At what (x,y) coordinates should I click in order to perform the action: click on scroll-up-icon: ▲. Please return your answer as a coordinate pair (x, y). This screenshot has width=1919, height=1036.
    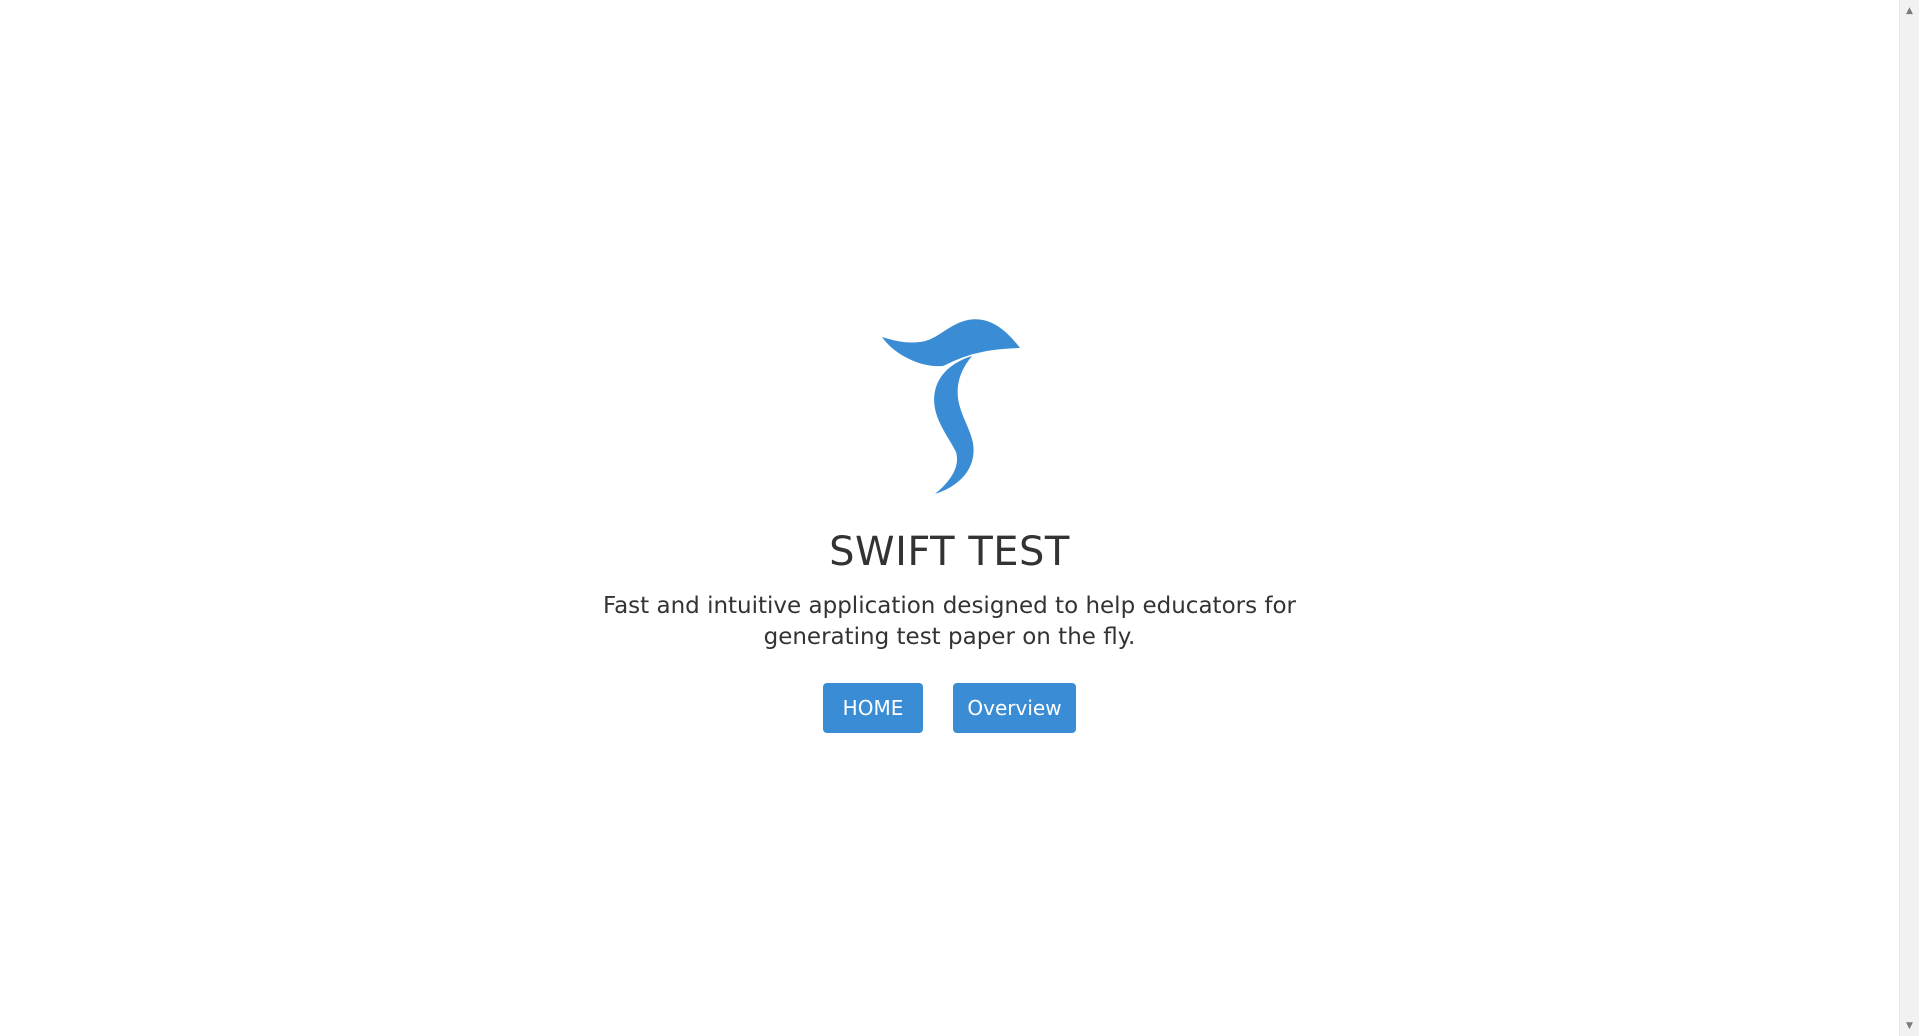
    Looking at the image, I should click on (1909, 10).